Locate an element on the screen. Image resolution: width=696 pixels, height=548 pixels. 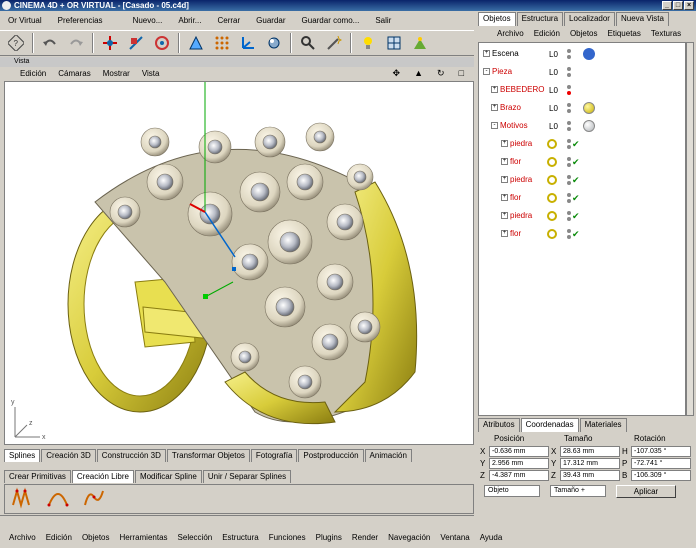
menu-archivo: Archivo is located at coordinates (22, 537).